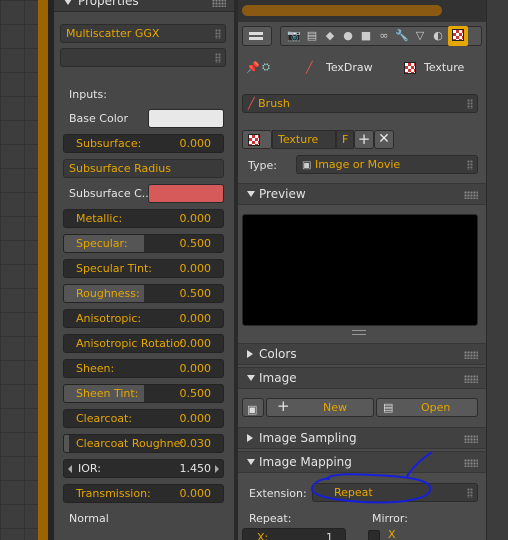 The image size is (508, 540). I want to click on expand-icon, so click(251, 378).